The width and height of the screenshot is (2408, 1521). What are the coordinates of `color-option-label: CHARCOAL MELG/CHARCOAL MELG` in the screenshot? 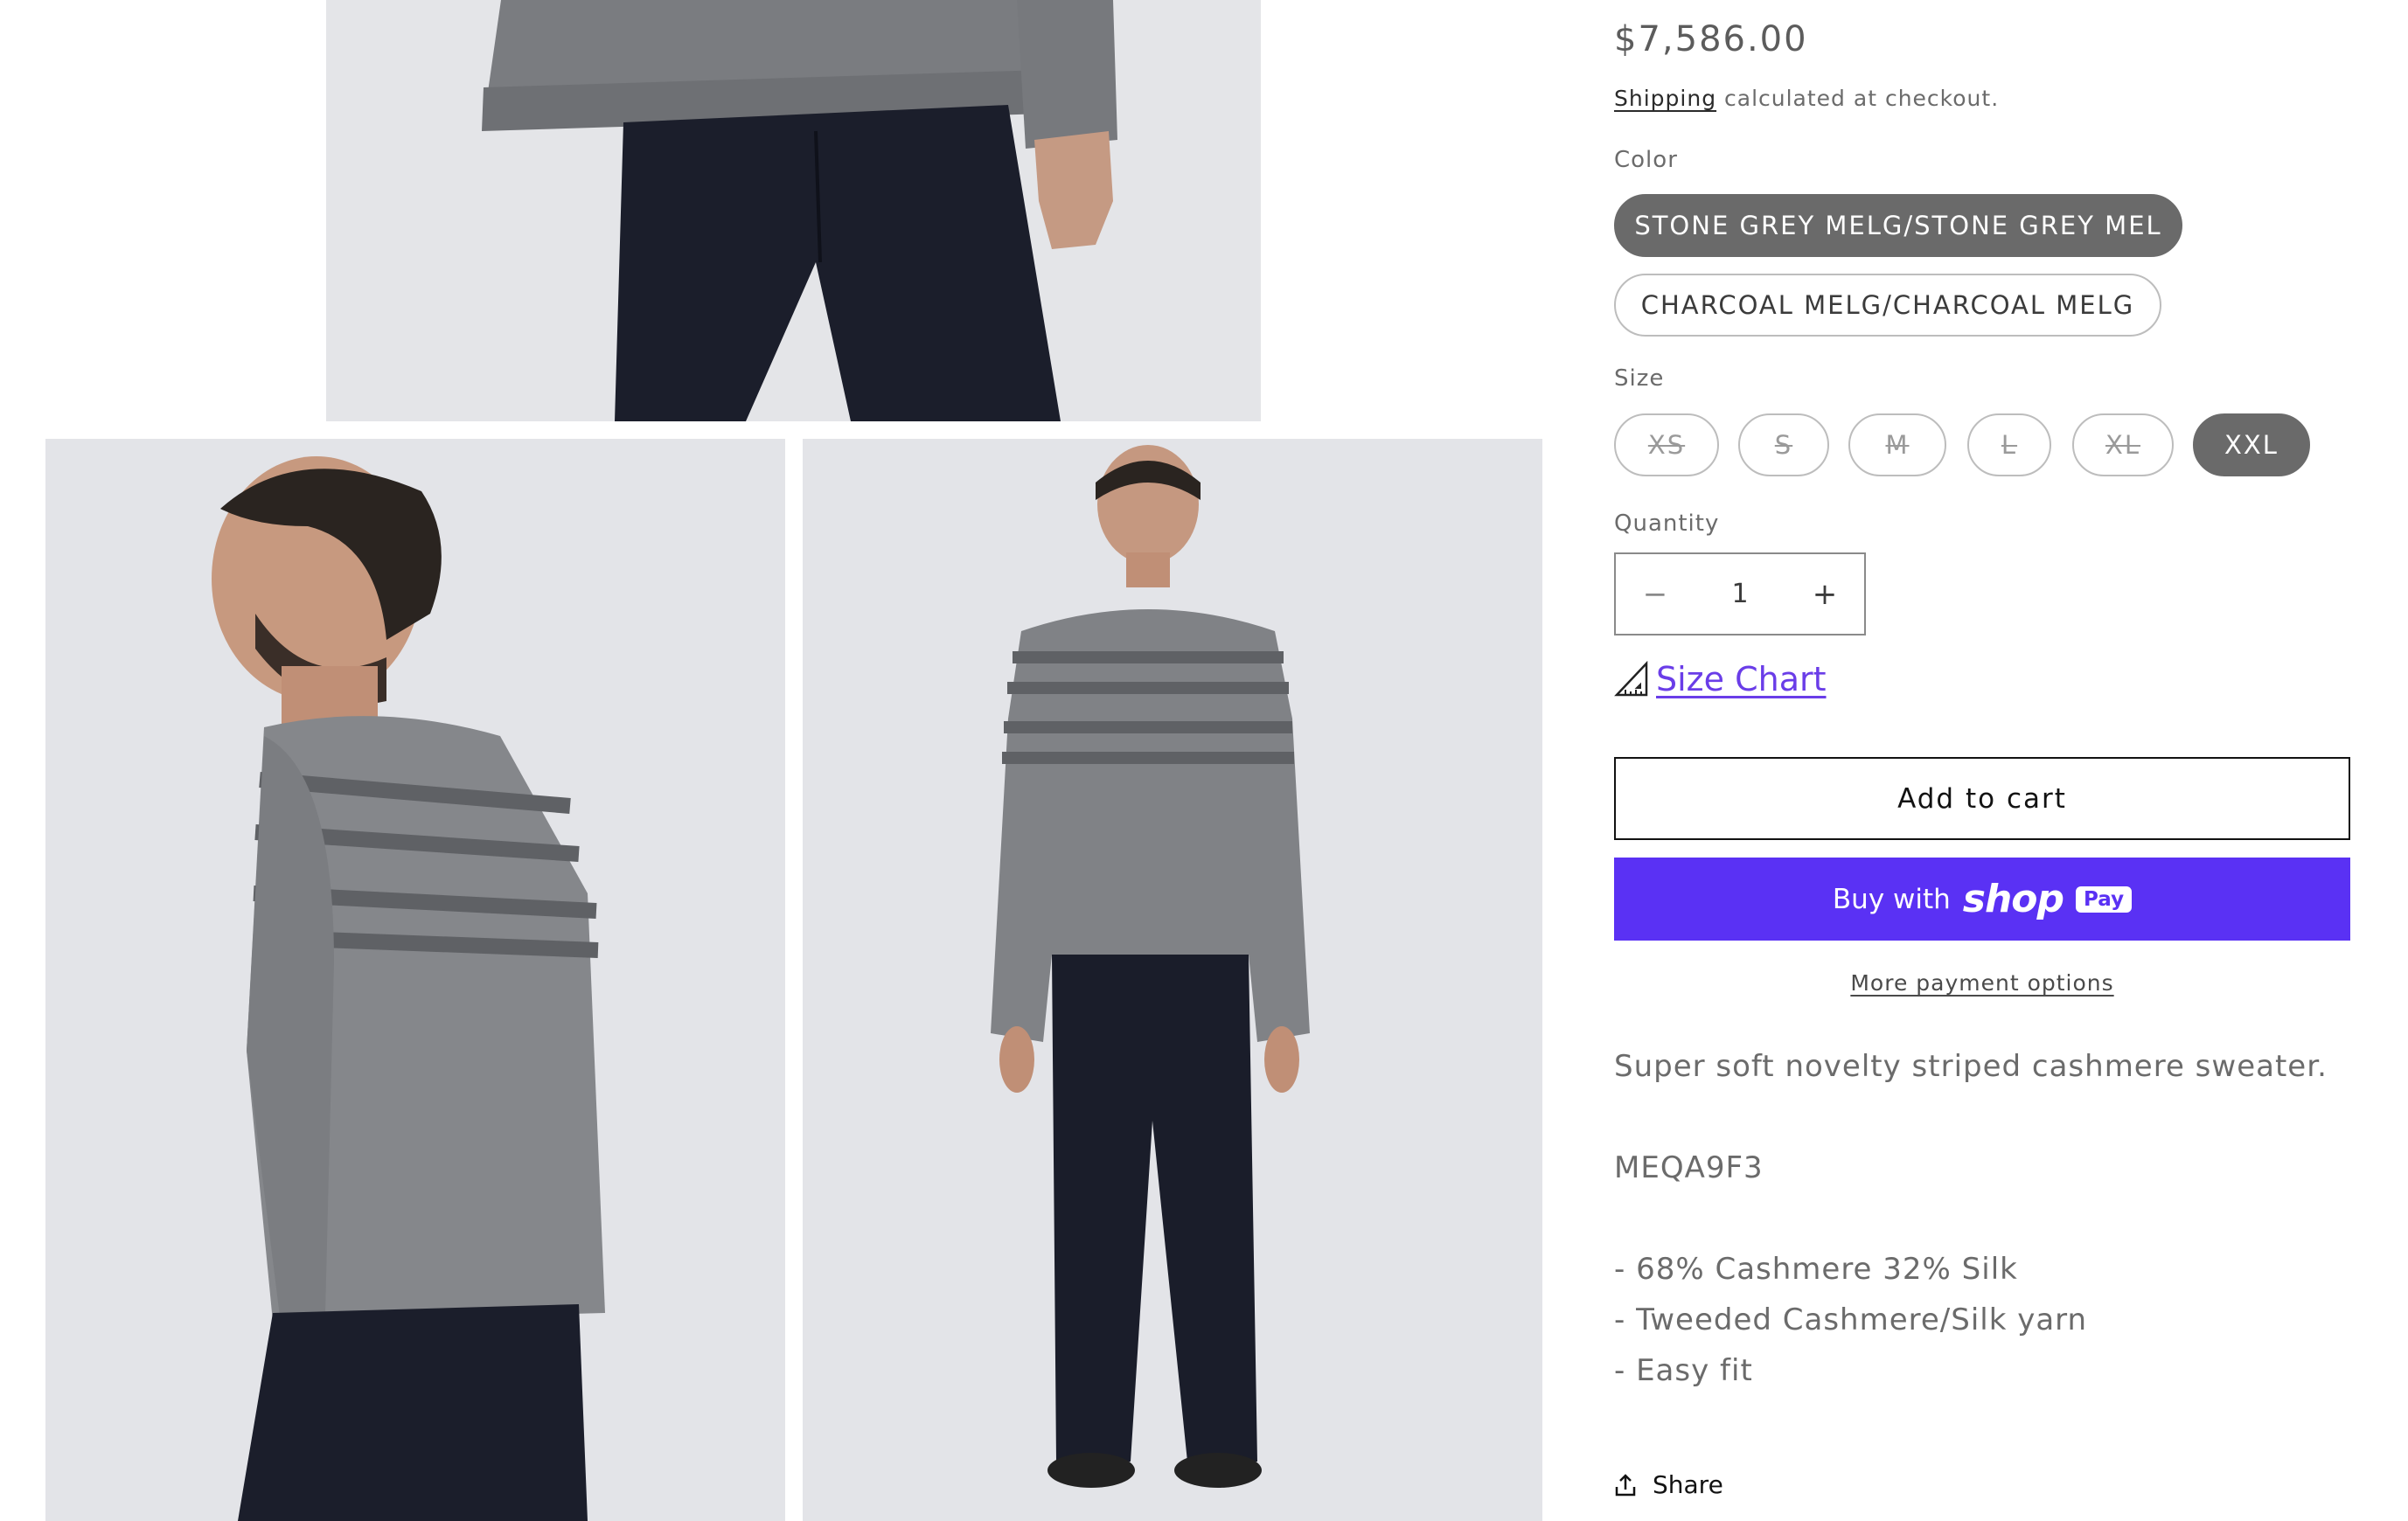 It's located at (1887, 305).